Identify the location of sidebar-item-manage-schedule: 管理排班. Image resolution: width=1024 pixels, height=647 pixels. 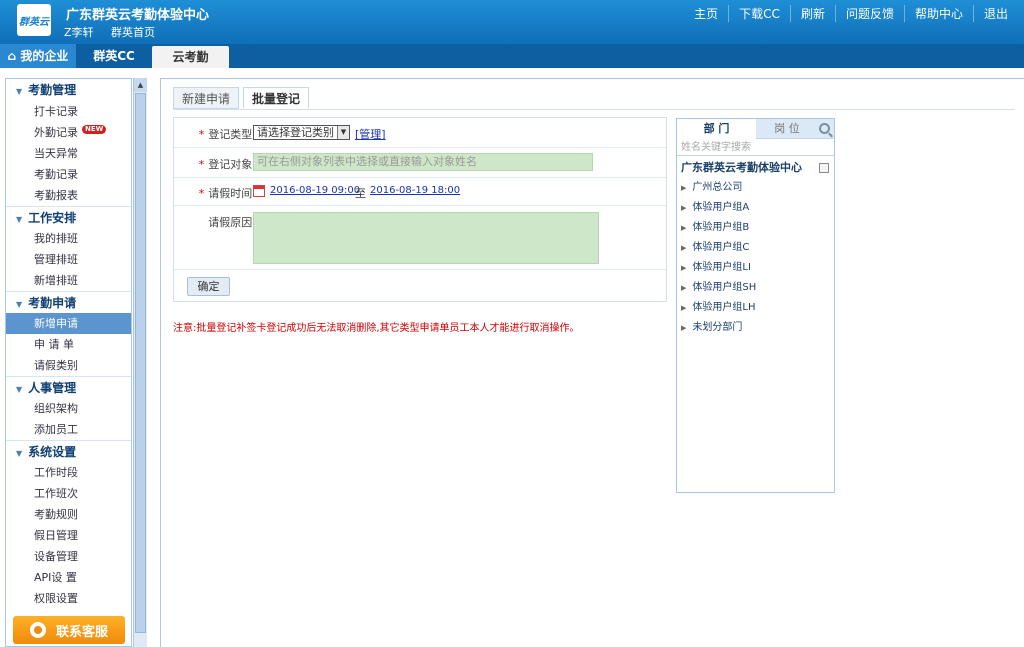
(68, 259).